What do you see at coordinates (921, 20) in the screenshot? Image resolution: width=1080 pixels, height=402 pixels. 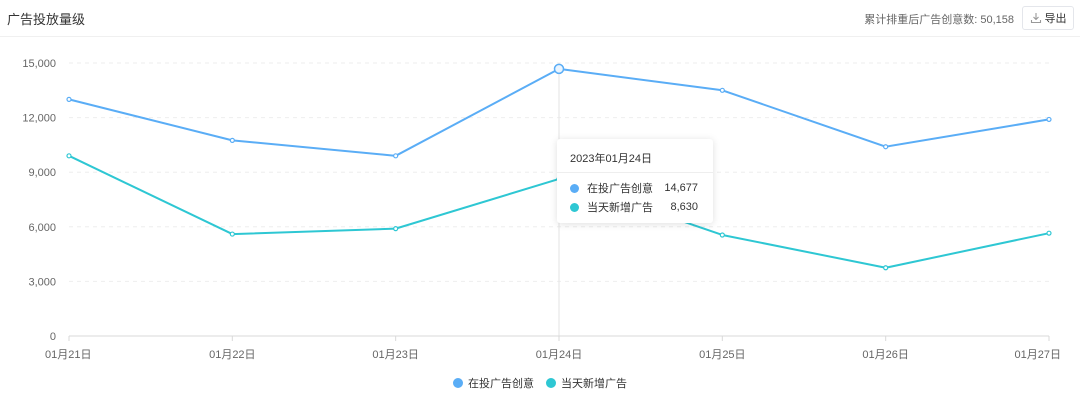 I see `summary-label: 累计排重后广告创意数:` at bounding box center [921, 20].